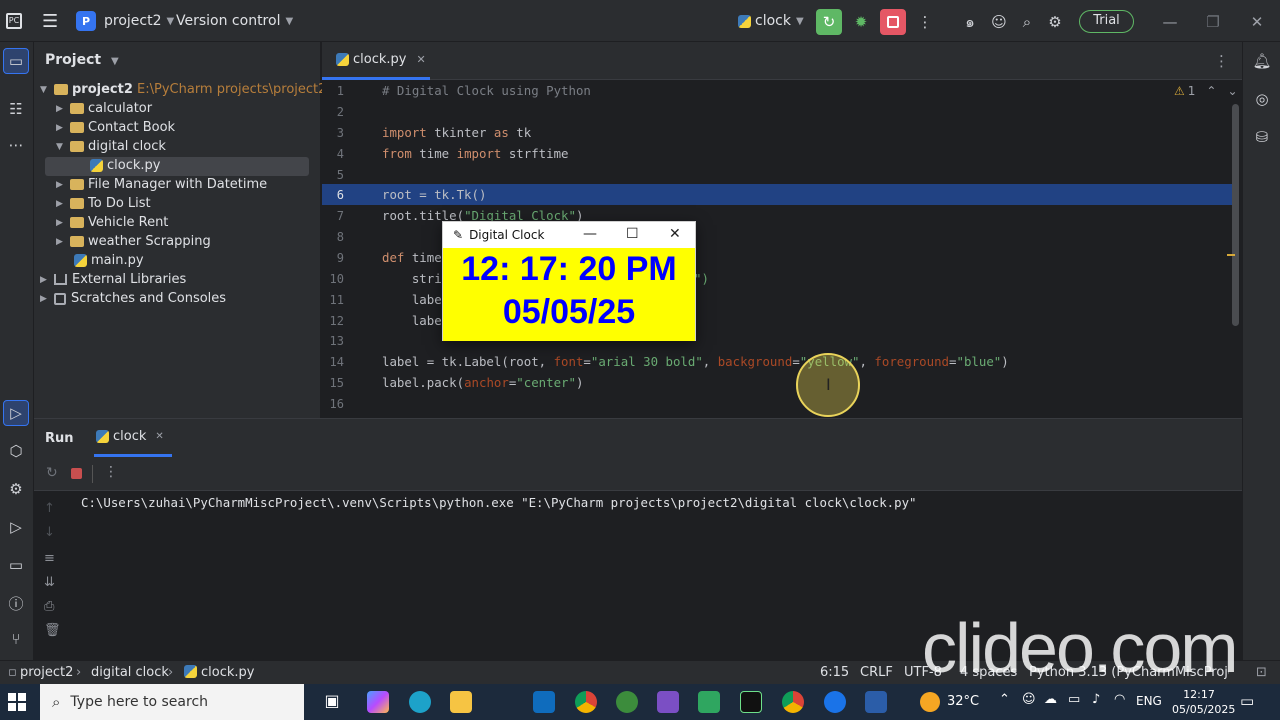 The image size is (1280, 720). I want to click on project-switcher: P project2 ▼, so click(125, 21).